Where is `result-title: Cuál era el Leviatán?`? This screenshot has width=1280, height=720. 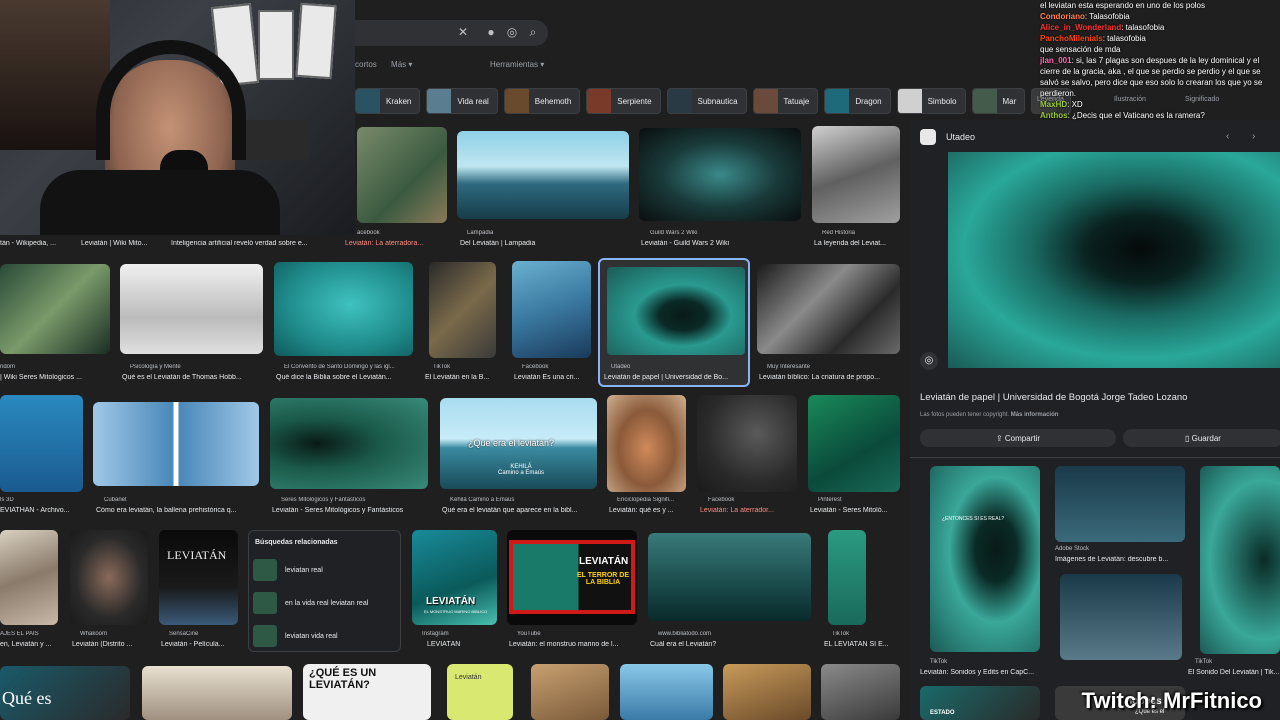
result-title: Cuál era el Leviatán? is located at coordinates (730, 644).